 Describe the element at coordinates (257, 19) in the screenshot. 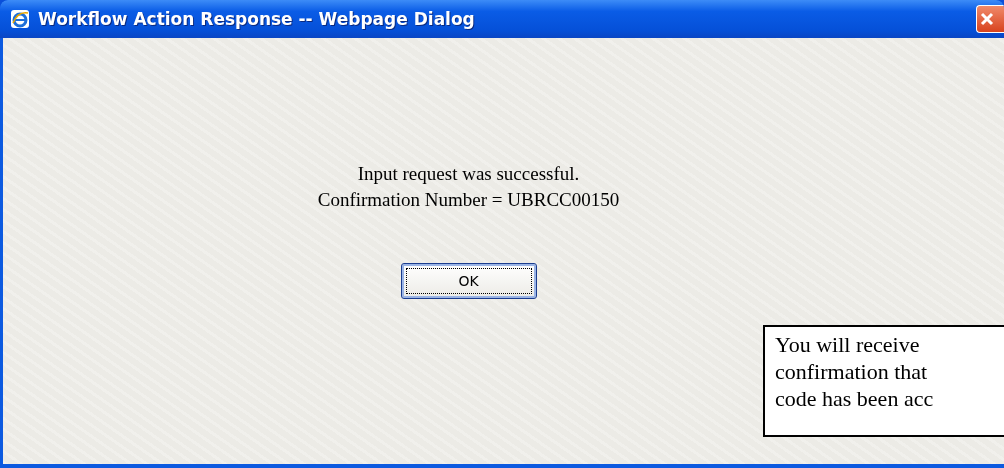

I see `window-title: Workflow Action Response -- Webpage Dialog` at that location.